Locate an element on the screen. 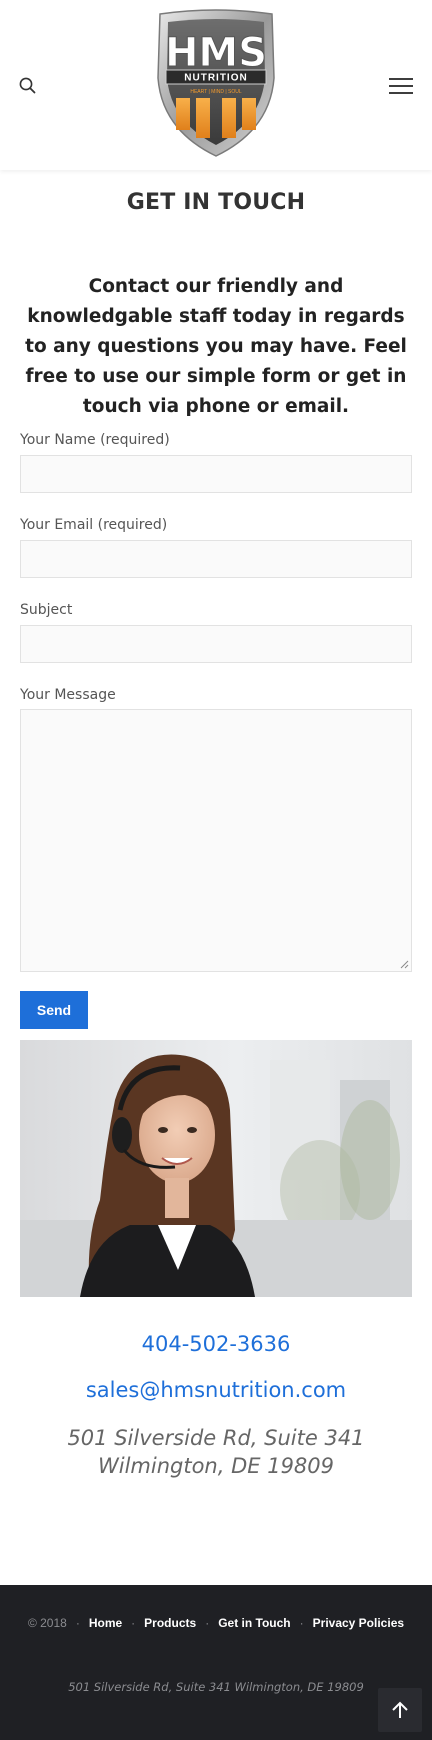 The height and width of the screenshot is (1740, 432). site-footer is located at coordinates (216, 1662).